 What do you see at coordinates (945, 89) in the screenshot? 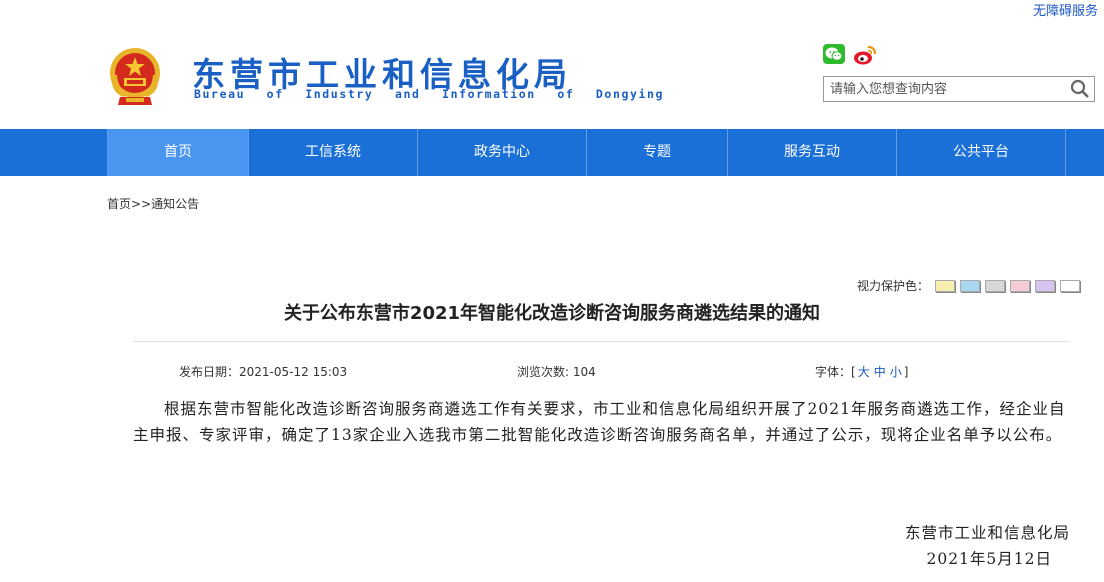
I see `search-input` at bounding box center [945, 89].